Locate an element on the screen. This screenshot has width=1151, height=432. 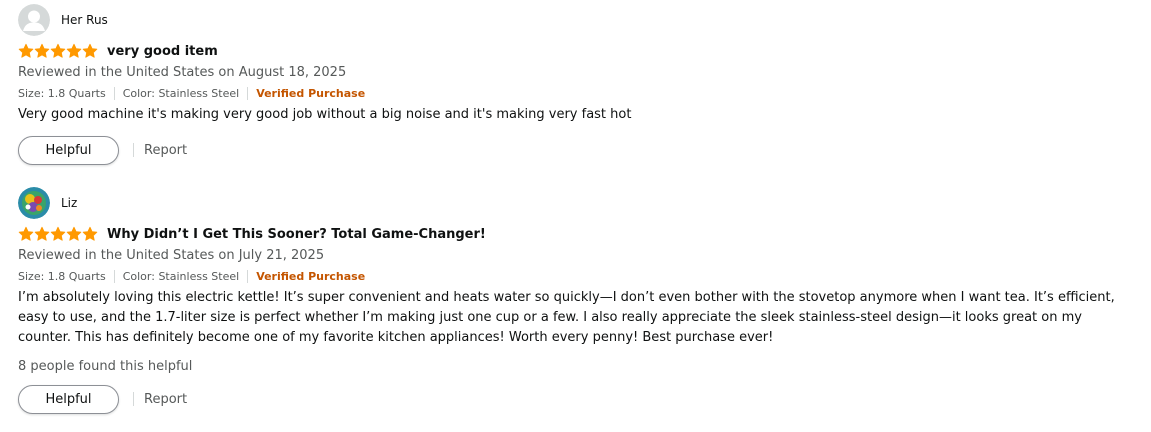
reviewer-profile: Liz is located at coordinates (579, 203).